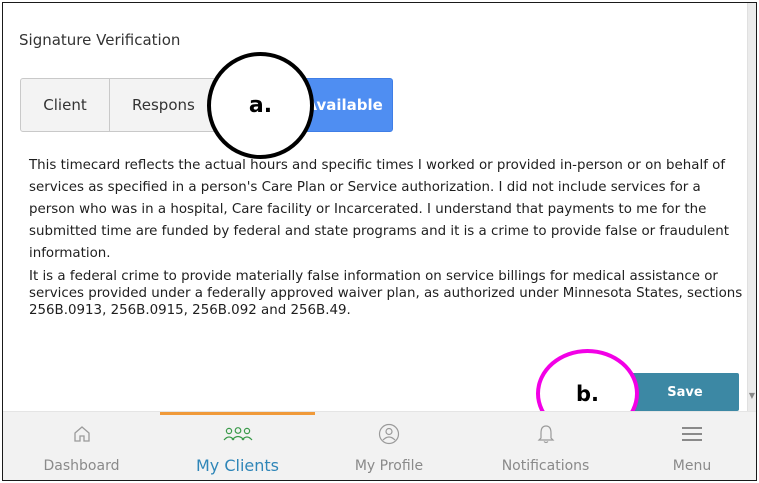 The image size is (759, 483). I want to click on home-icon, so click(82, 434).